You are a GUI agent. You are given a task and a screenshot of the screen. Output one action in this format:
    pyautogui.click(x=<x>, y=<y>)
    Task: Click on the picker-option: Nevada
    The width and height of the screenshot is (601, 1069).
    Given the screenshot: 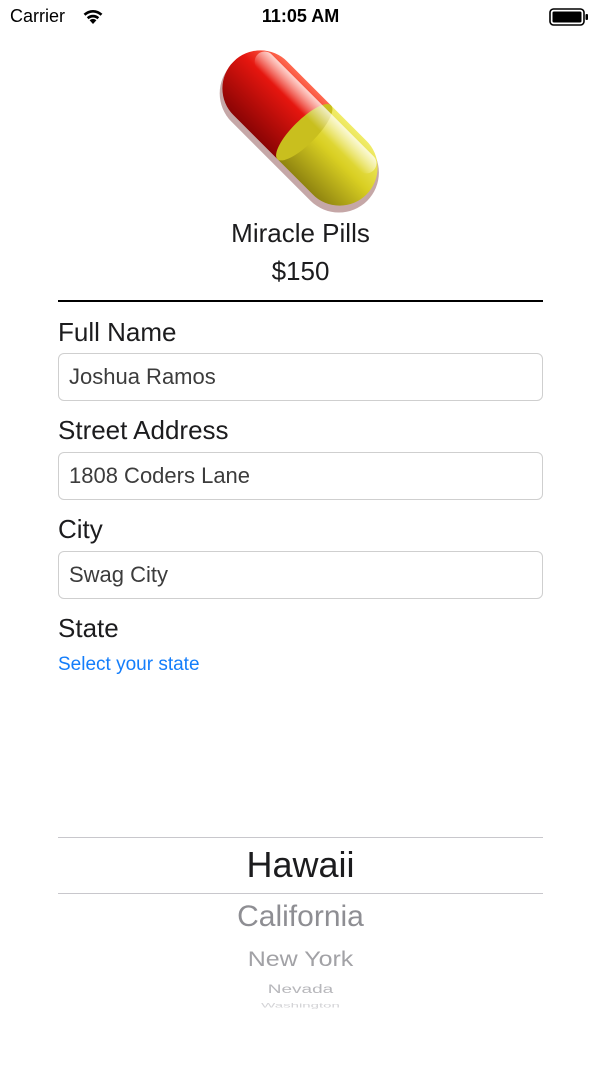 What is the action you would take?
    pyautogui.click(x=300, y=990)
    